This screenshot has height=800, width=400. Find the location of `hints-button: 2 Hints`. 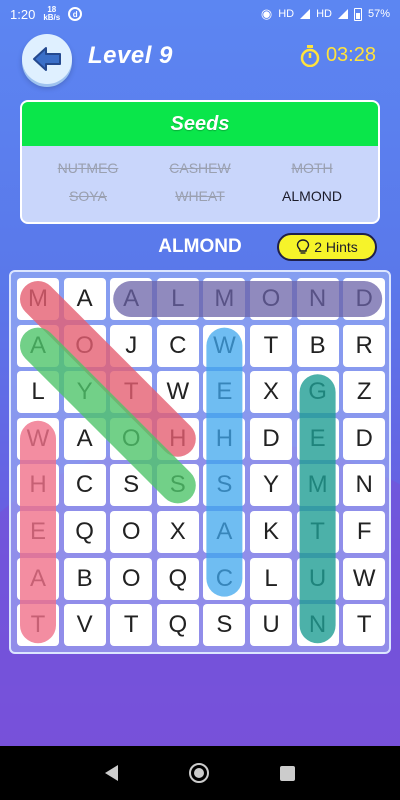

hints-button: 2 Hints is located at coordinates (327, 247).